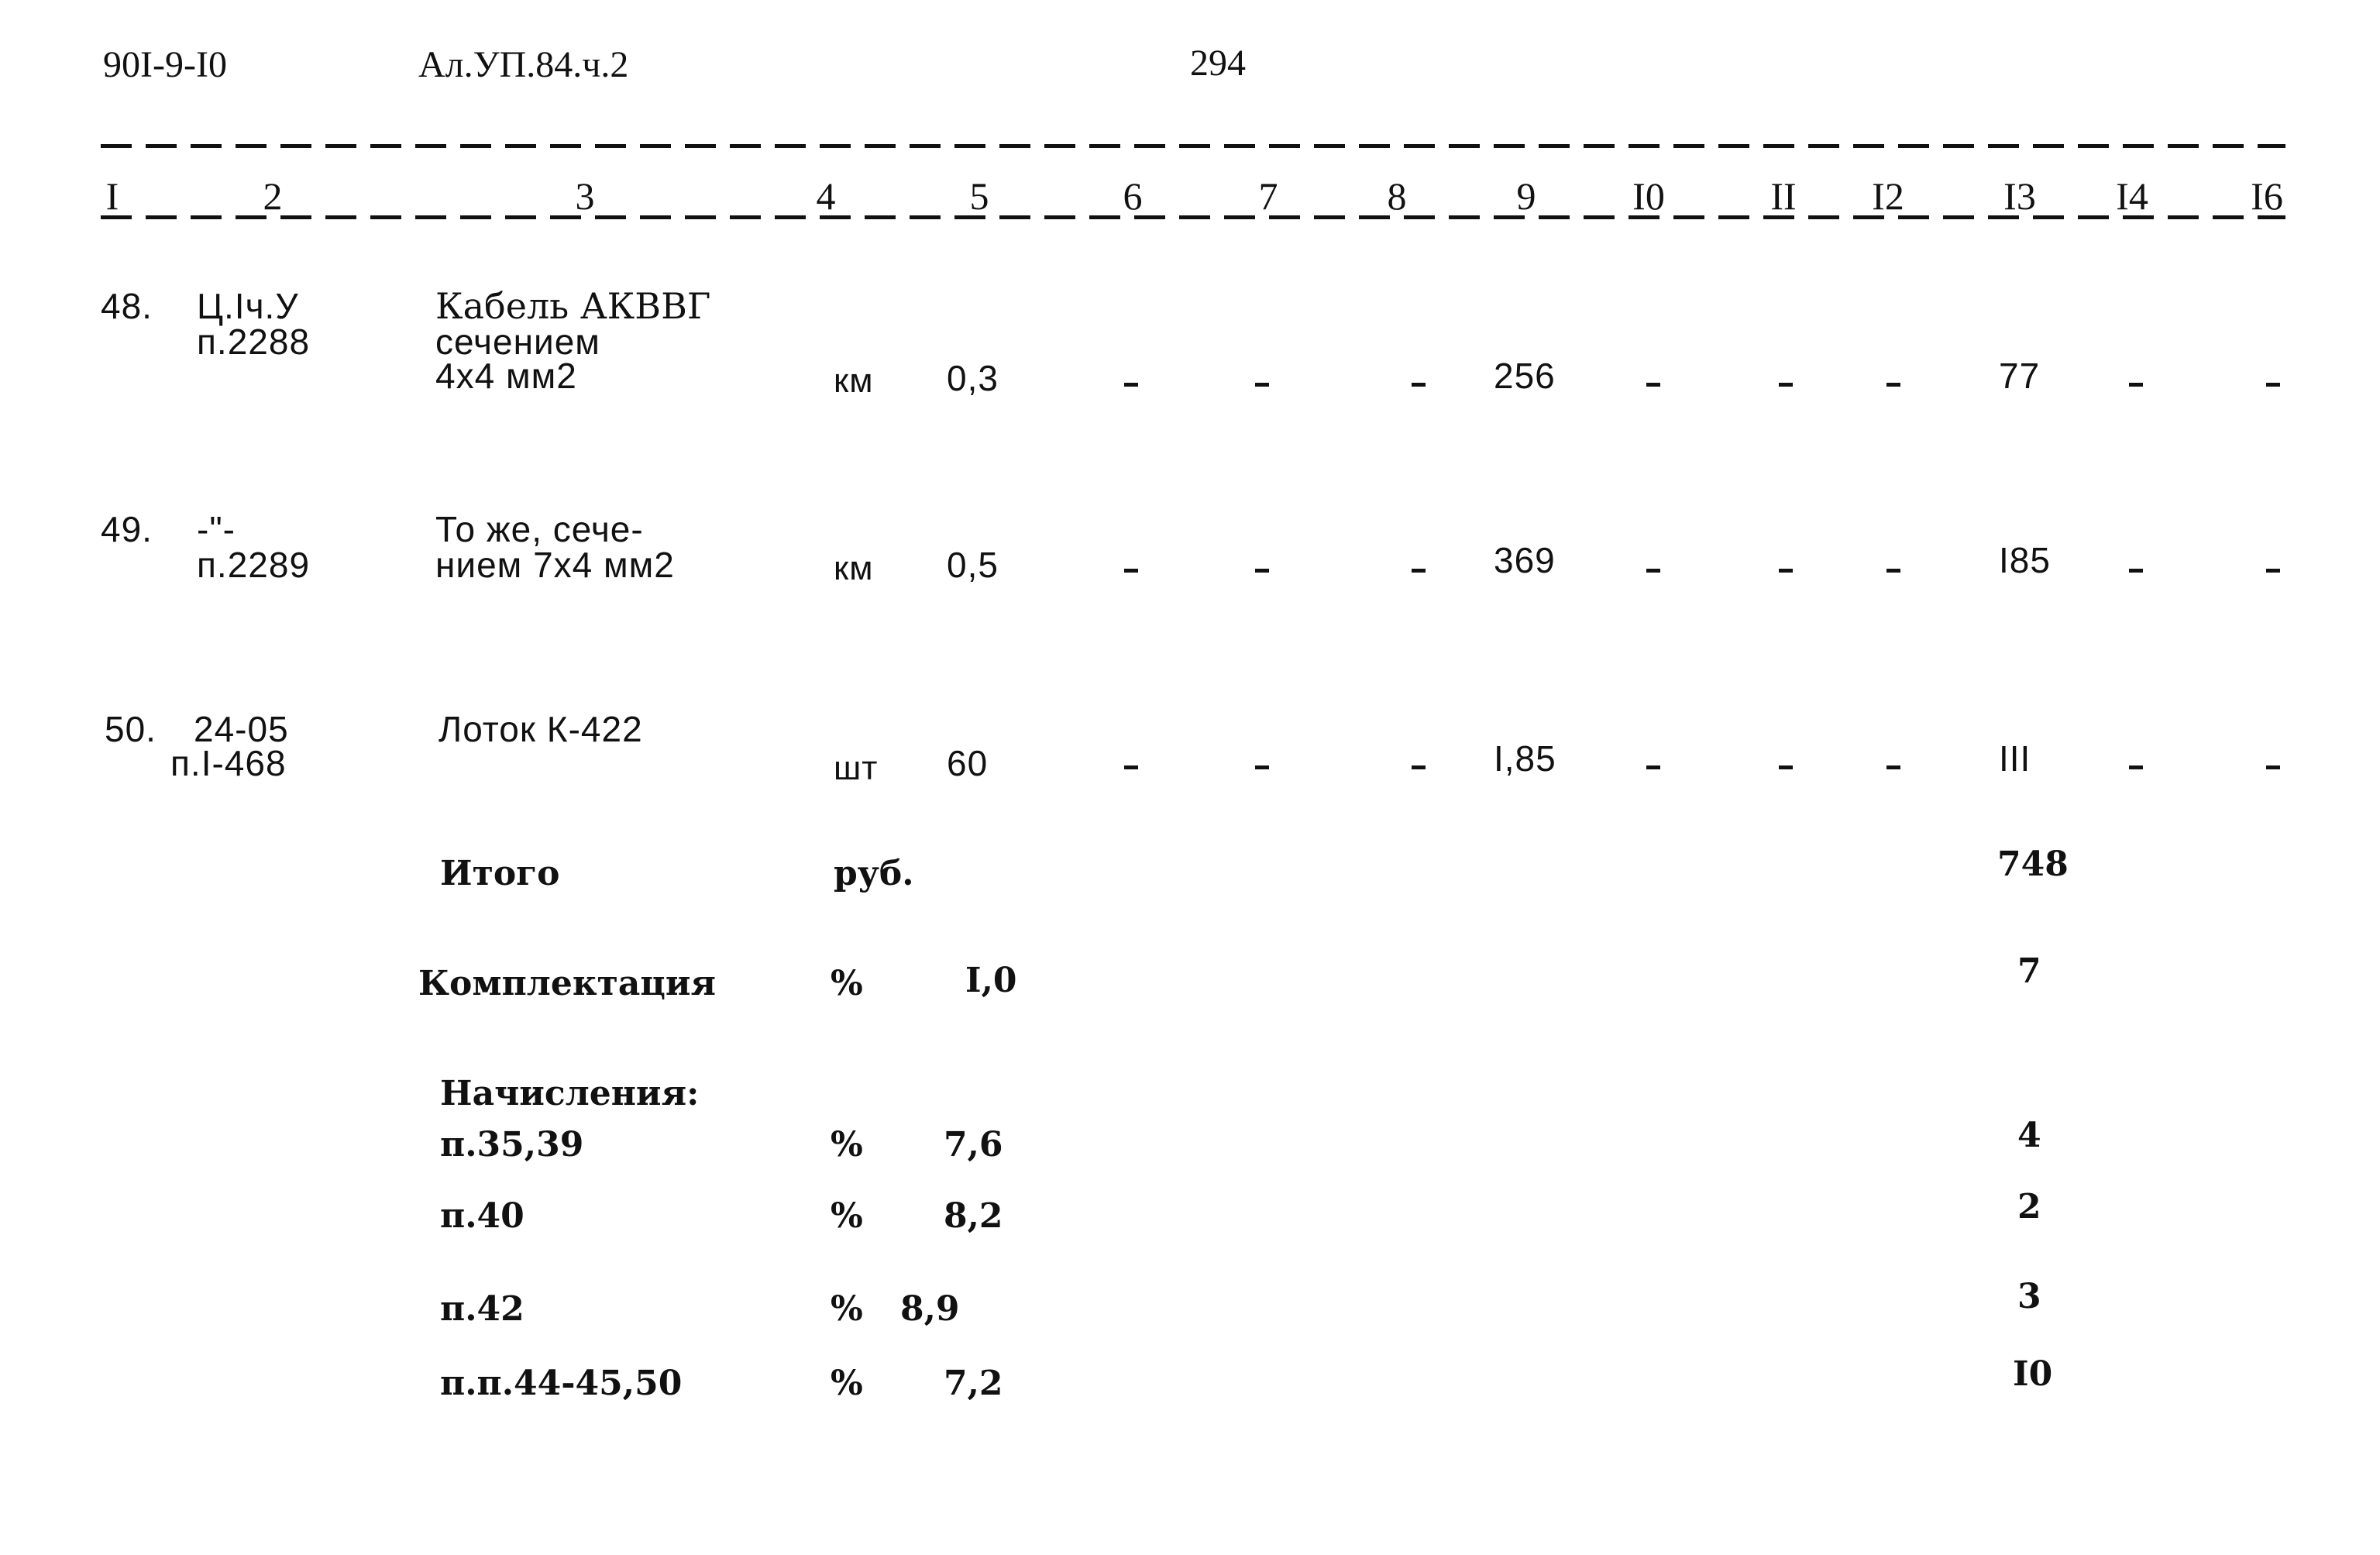  I want to click on norm-item: п.2288, so click(254, 342).